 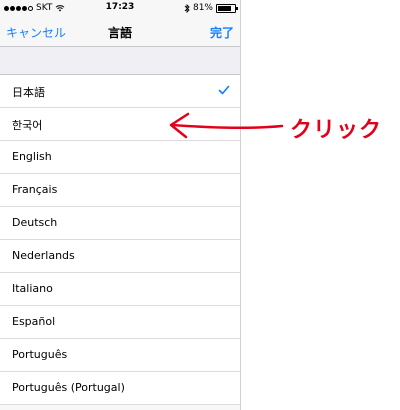 I want to click on language-label: 日本語, so click(x=28, y=92).